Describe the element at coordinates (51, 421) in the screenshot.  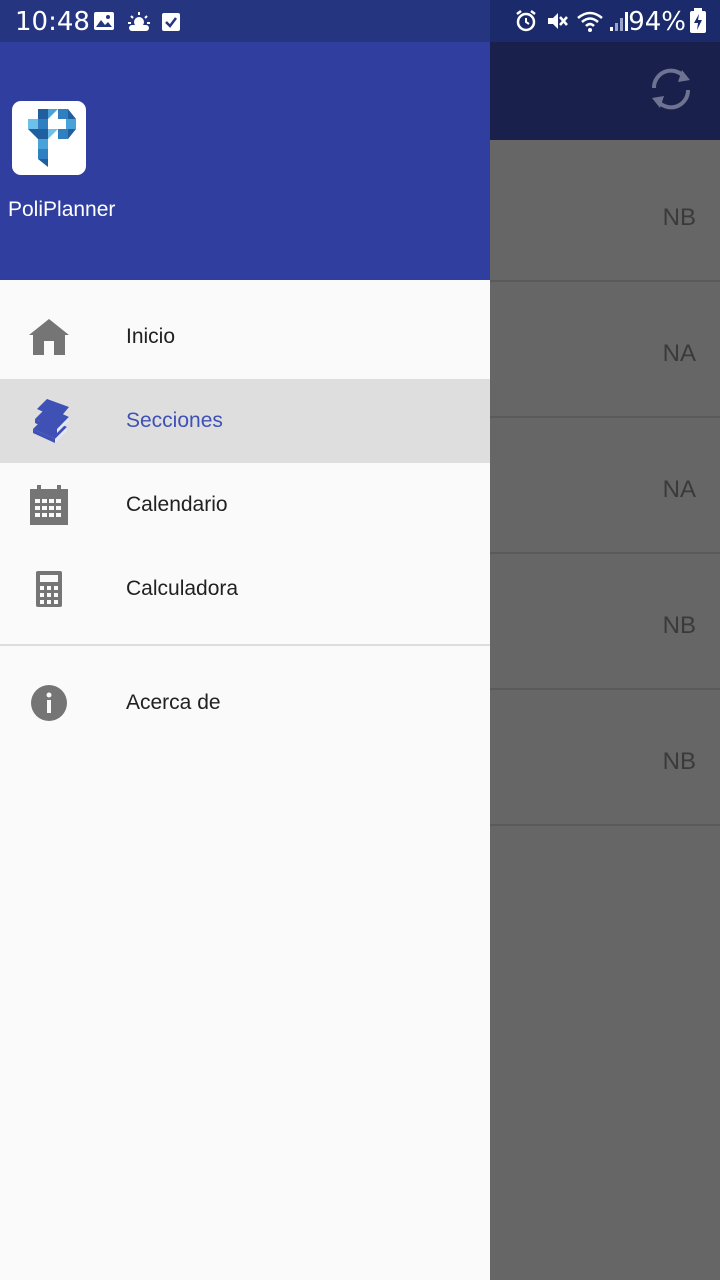
I see `books-icon` at that location.